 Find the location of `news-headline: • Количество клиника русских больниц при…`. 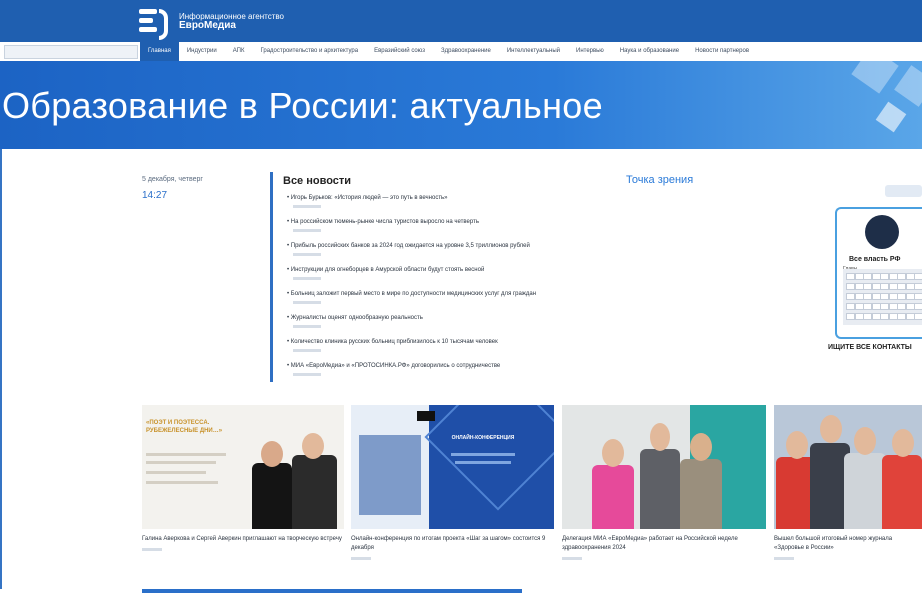

news-headline: • Количество клиника русских больниц при… is located at coordinates (392, 342).